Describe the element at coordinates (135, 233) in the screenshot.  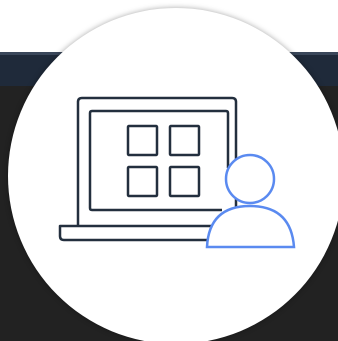
I see `laptop-base` at that location.